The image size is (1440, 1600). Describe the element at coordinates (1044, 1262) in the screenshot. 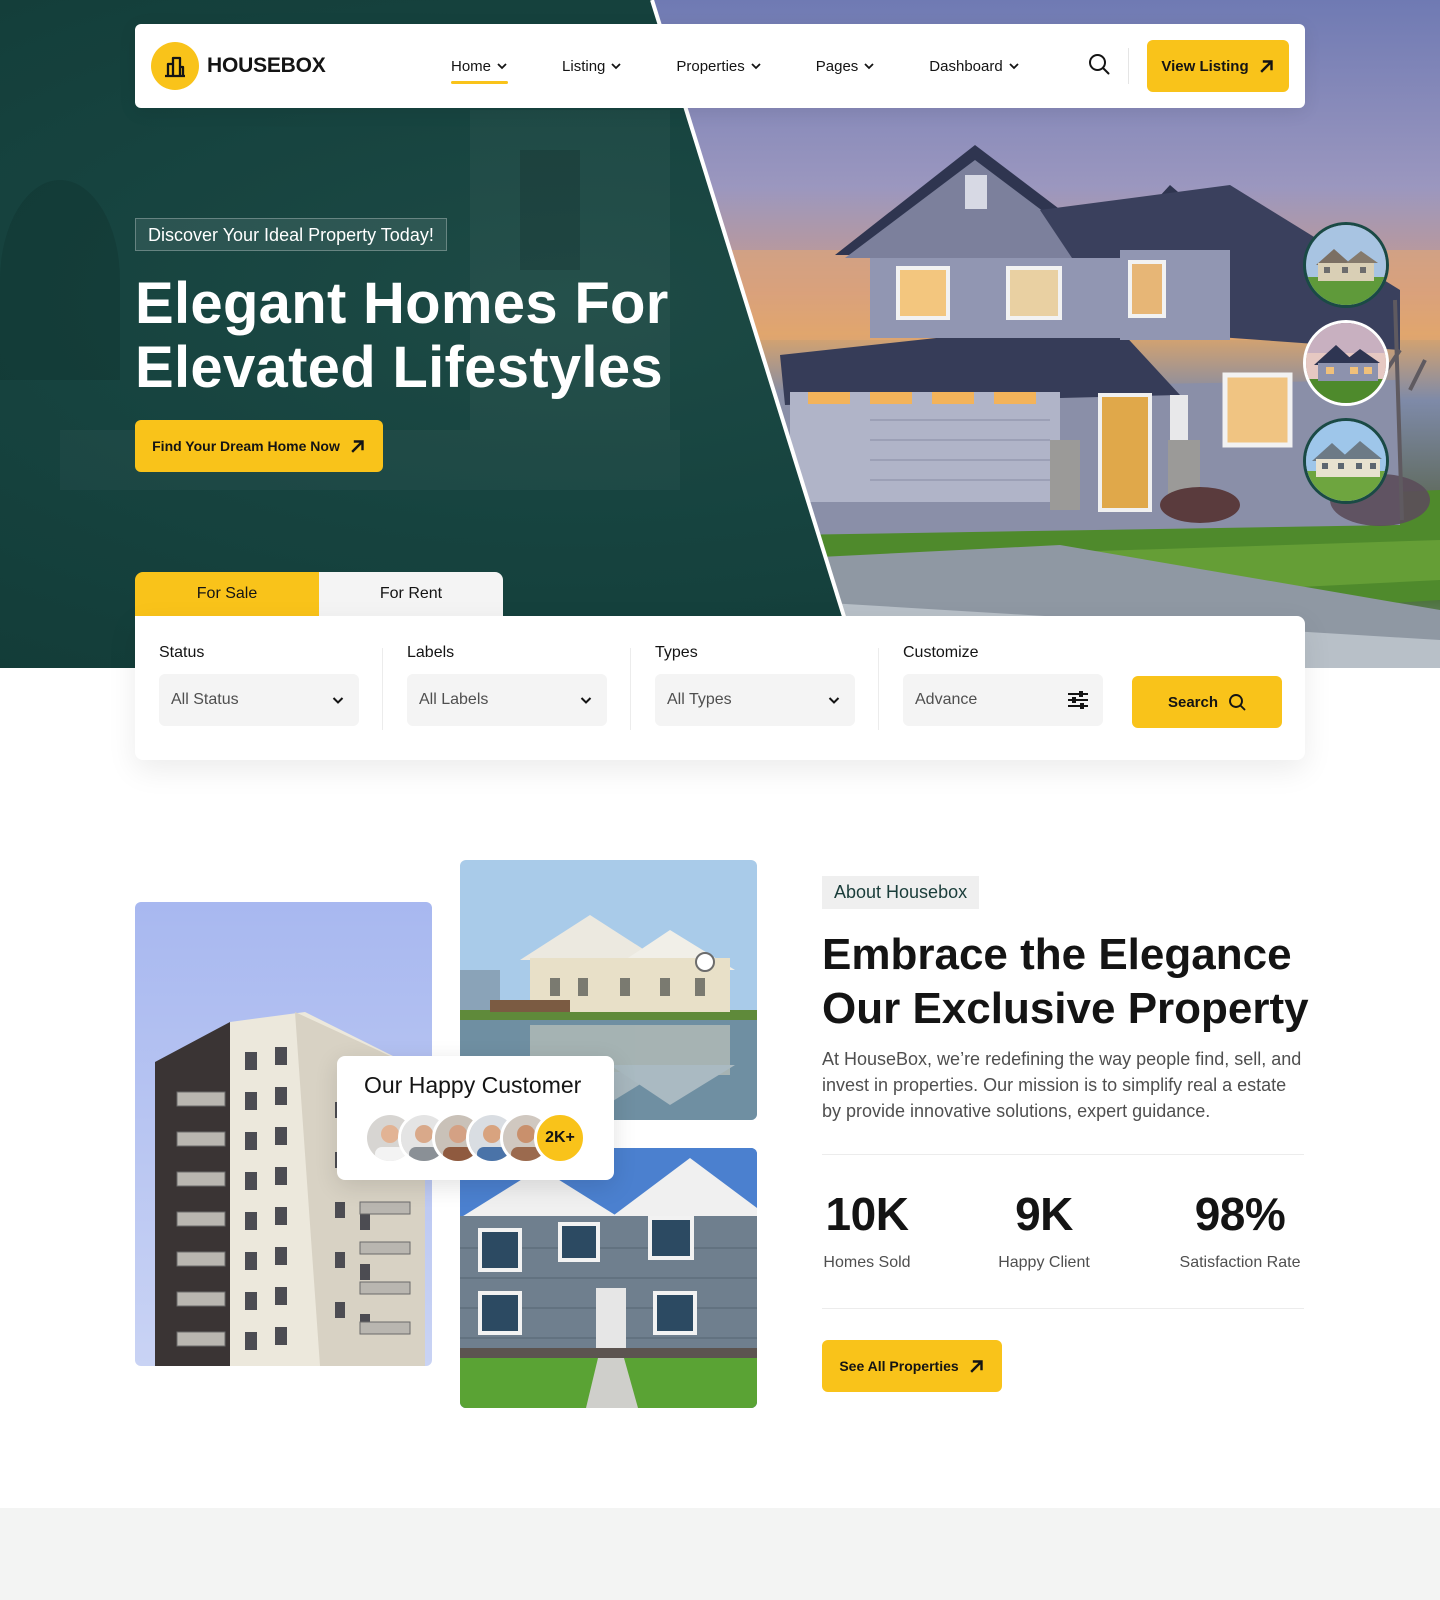

I see `stat-label: Happy Client` at that location.